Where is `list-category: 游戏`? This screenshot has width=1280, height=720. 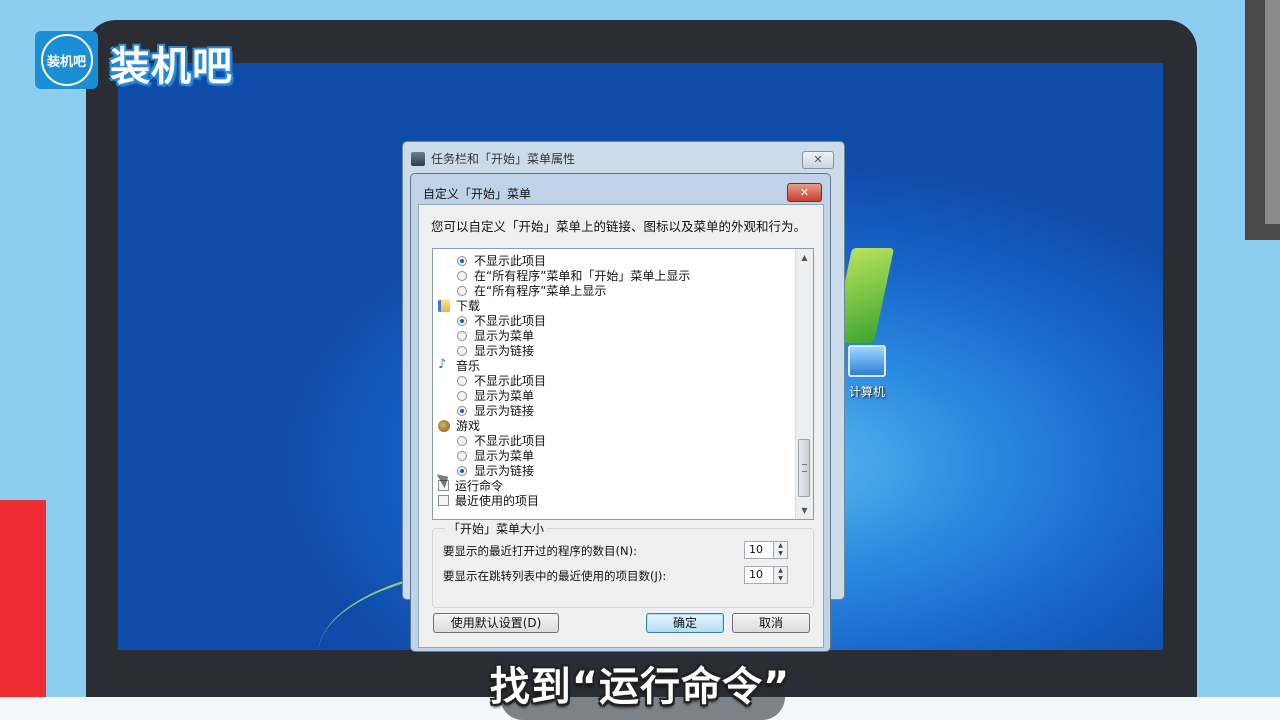 list-category: 游戏 is located at coordinates (614, 425).